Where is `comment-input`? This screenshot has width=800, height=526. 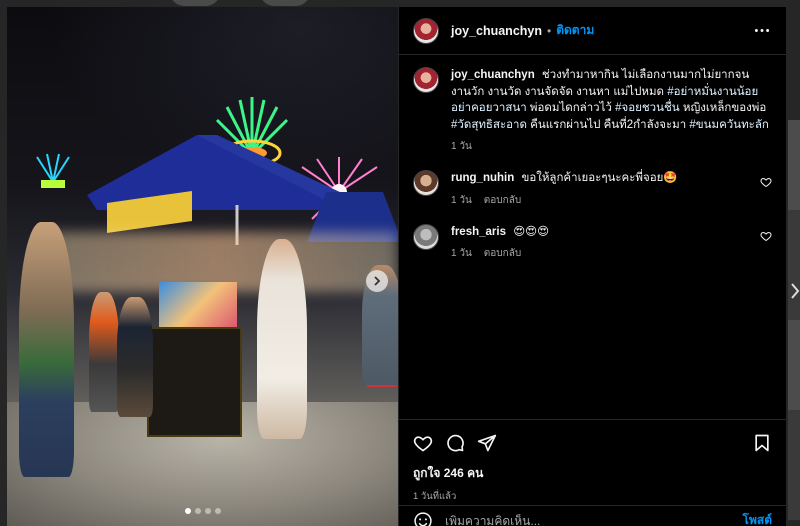
comment-input is located at coordinates (594, 519).